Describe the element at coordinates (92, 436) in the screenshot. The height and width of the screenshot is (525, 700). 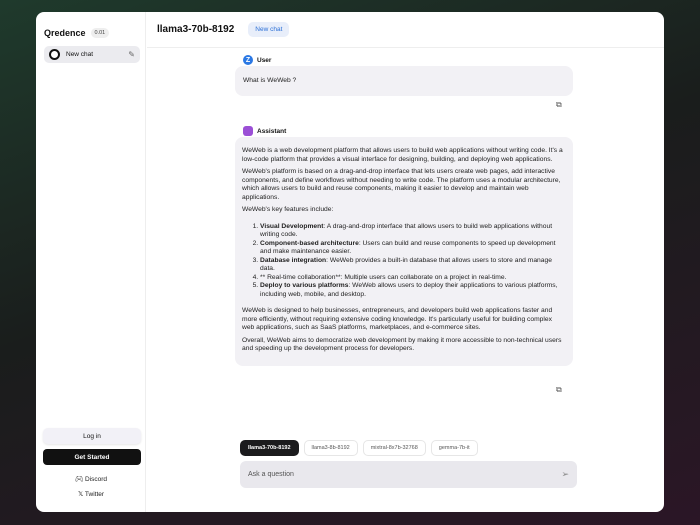
I see `login-button: Log in` at that location.